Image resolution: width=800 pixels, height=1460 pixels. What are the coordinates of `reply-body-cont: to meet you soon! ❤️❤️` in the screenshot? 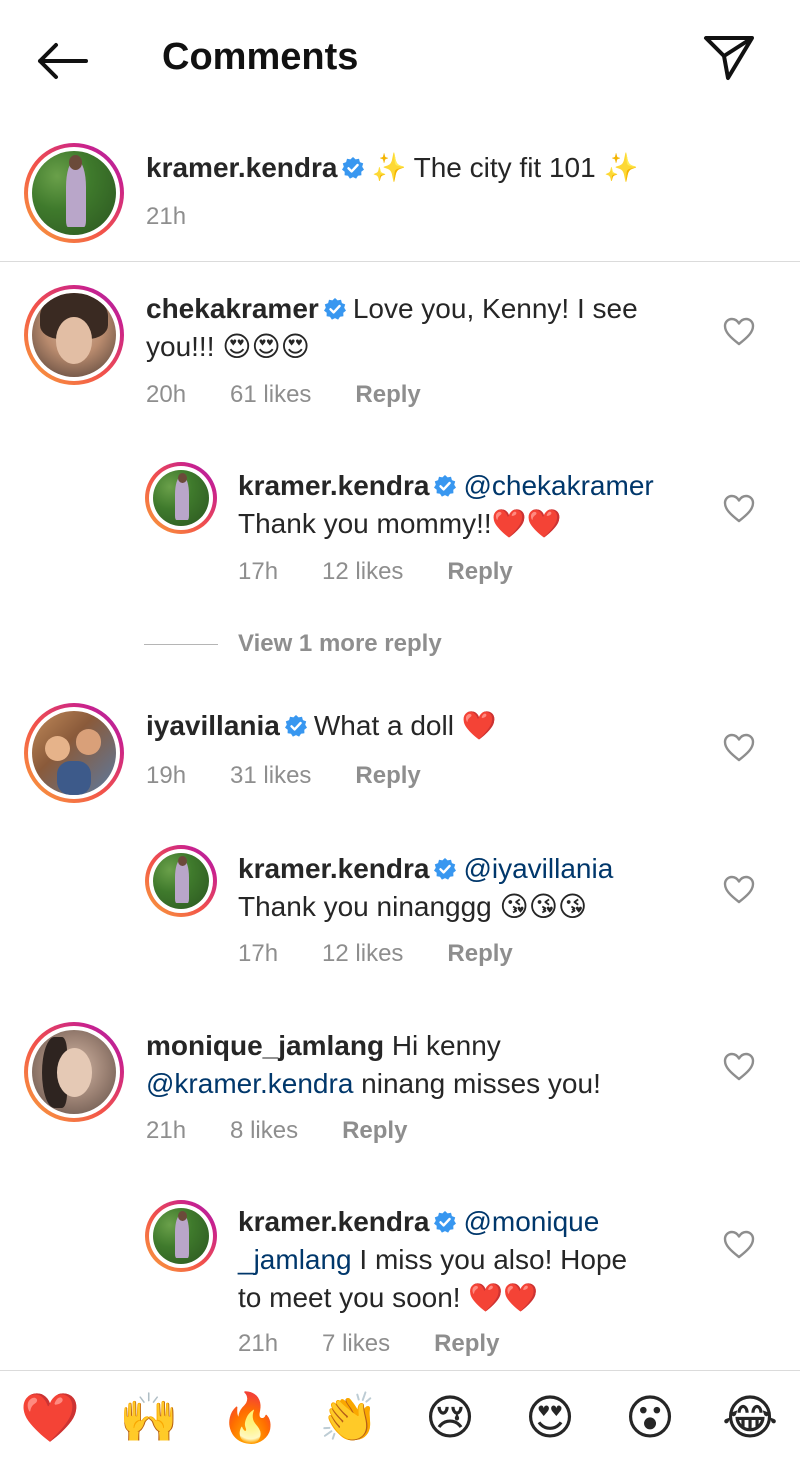 It's located at (388, 1297).